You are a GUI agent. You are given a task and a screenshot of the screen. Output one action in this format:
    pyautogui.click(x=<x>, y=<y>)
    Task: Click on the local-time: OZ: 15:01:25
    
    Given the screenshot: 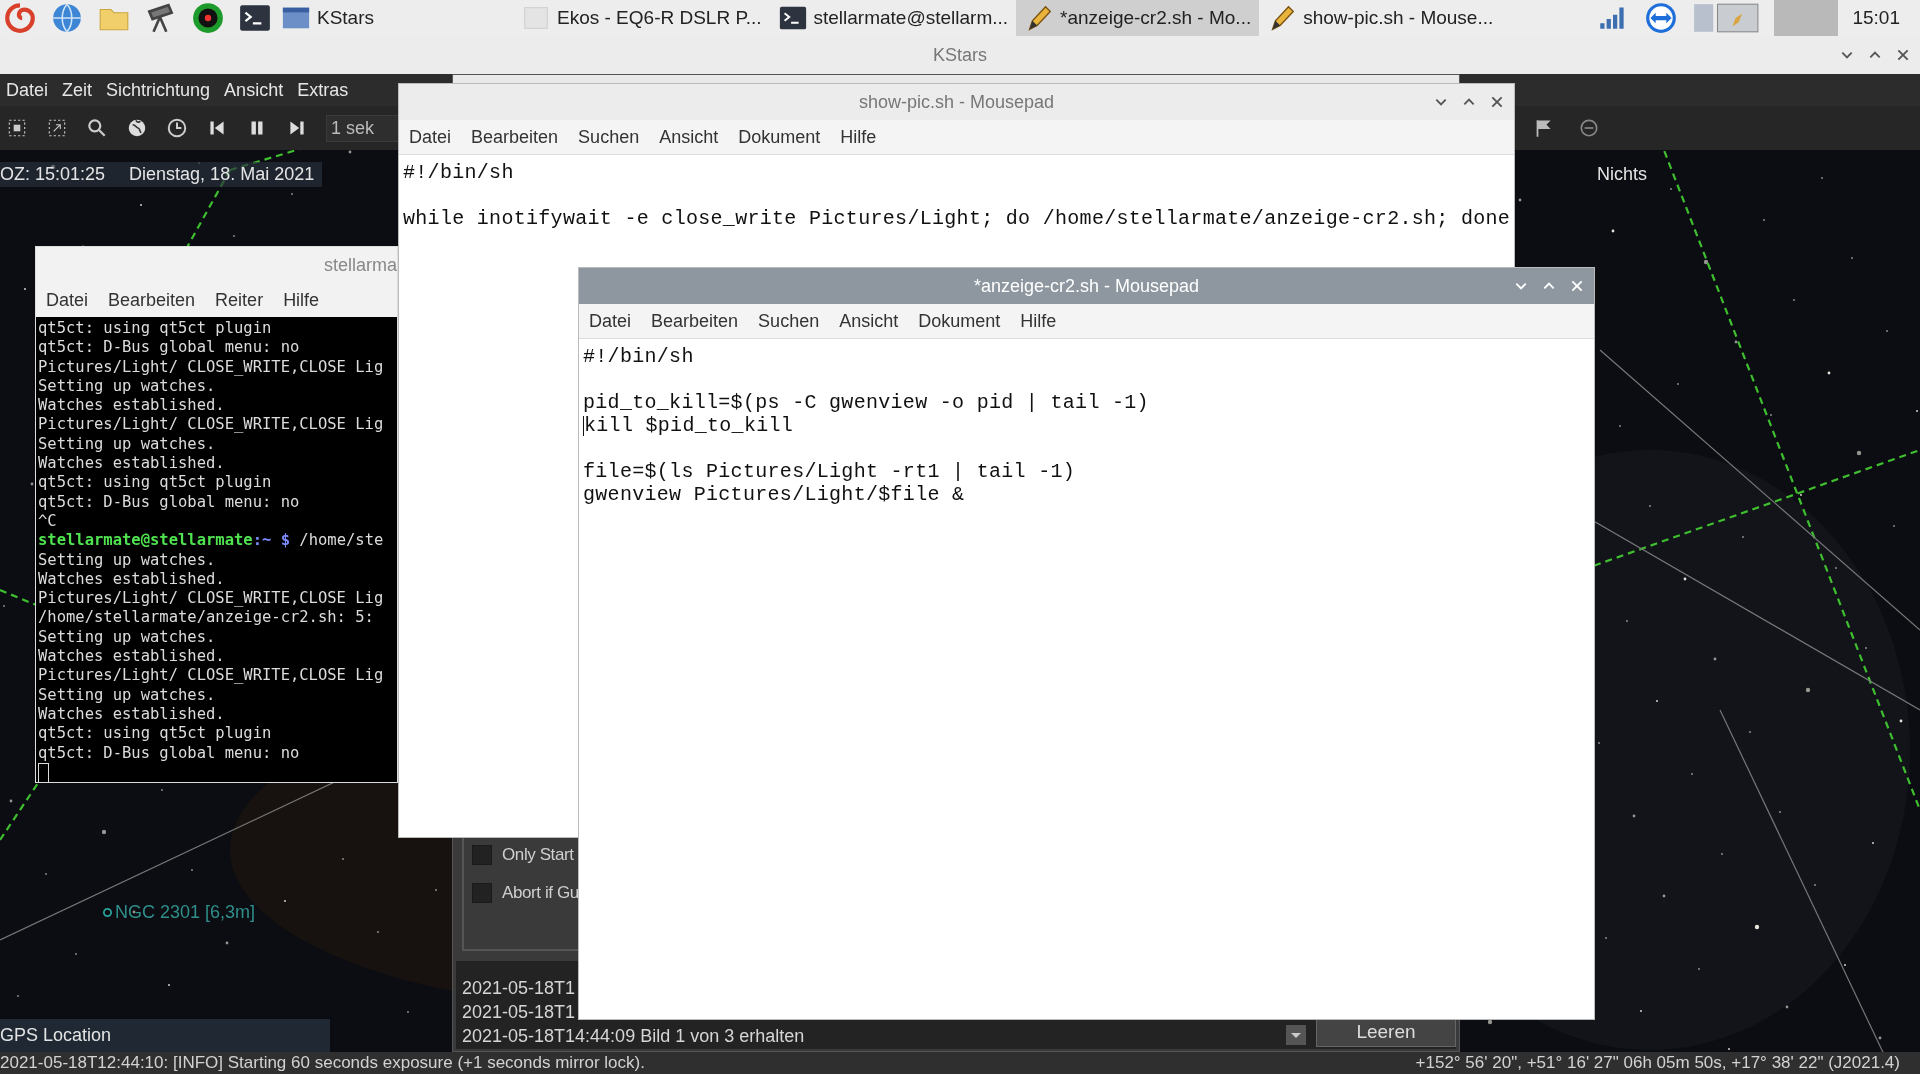 What is the action you would take?
    pyautogui.click(x=53, y=174)
    